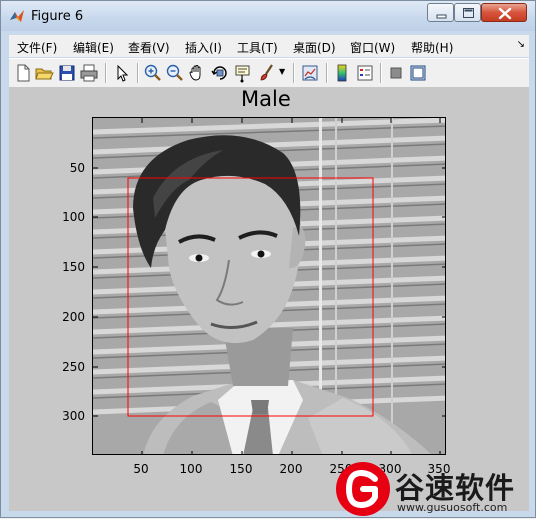 Image resolution: width=536 pixels, height=519 pixels. I want to click on y-tick-label: 250, so click(73, 367).